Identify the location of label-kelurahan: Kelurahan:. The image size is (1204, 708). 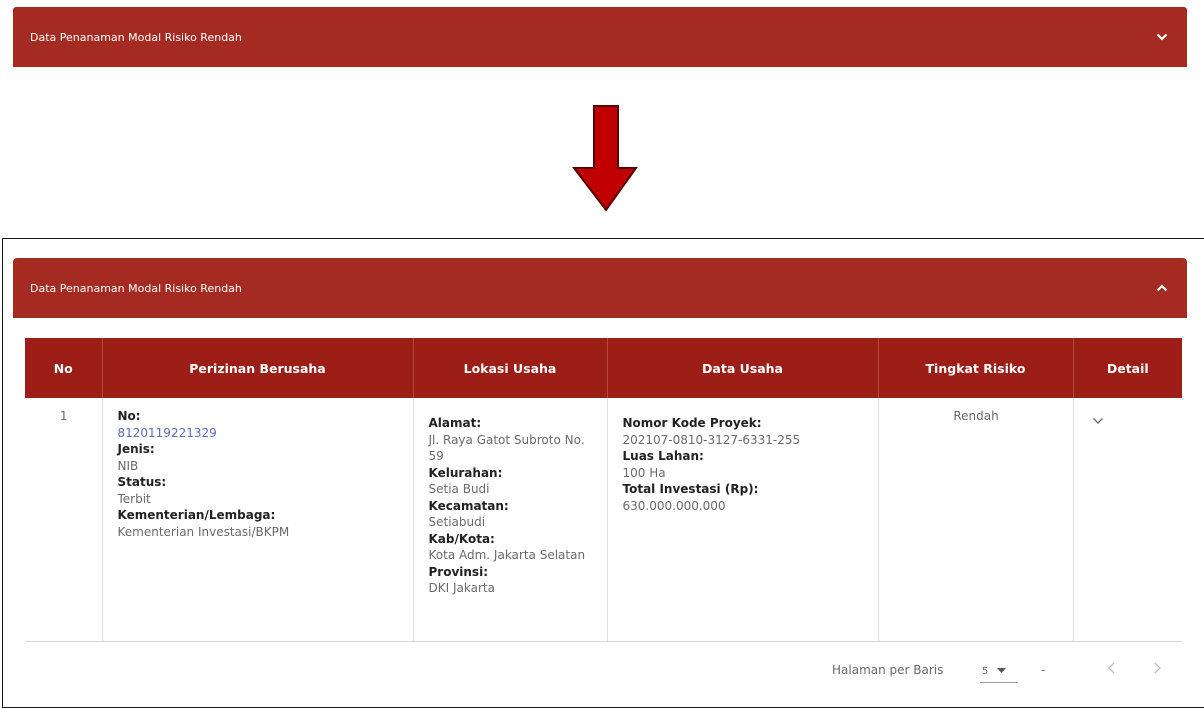
(465, 472).